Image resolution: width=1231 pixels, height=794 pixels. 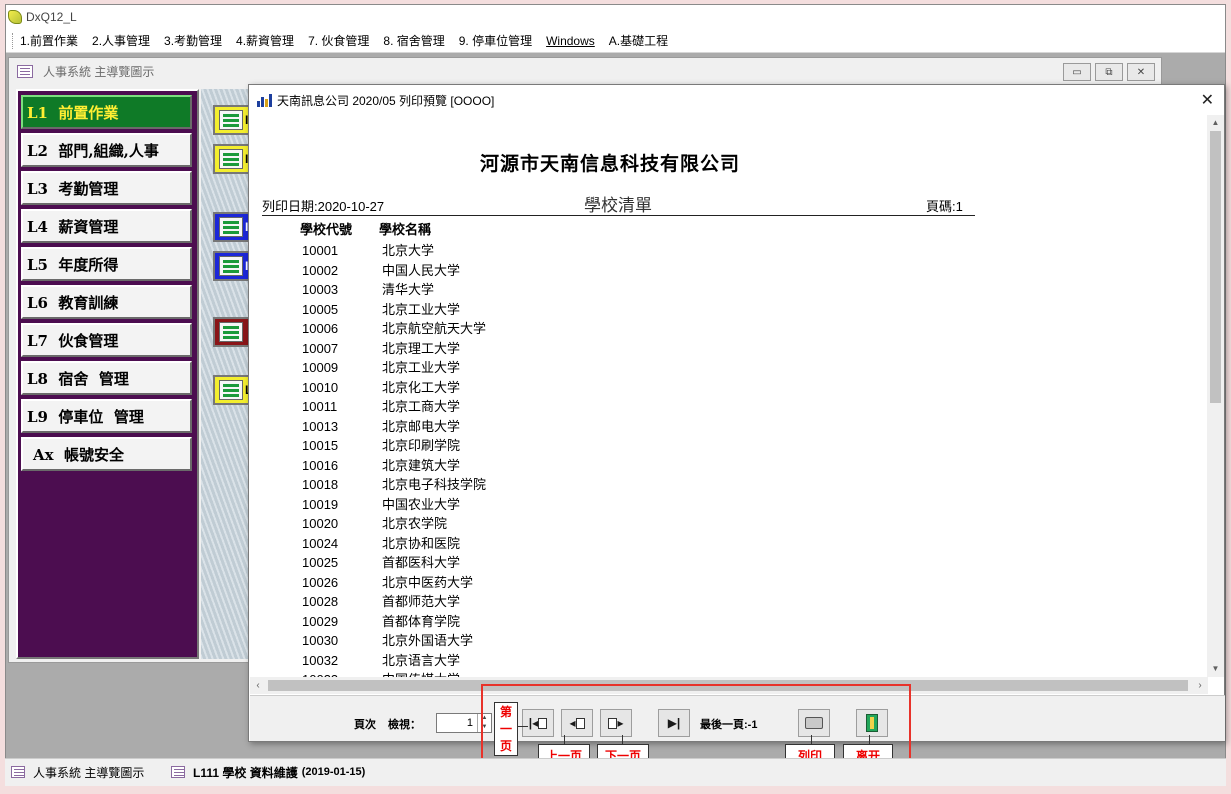 I want to click on table-row: 10010 北京化工大学, so click(x=442, y=388).